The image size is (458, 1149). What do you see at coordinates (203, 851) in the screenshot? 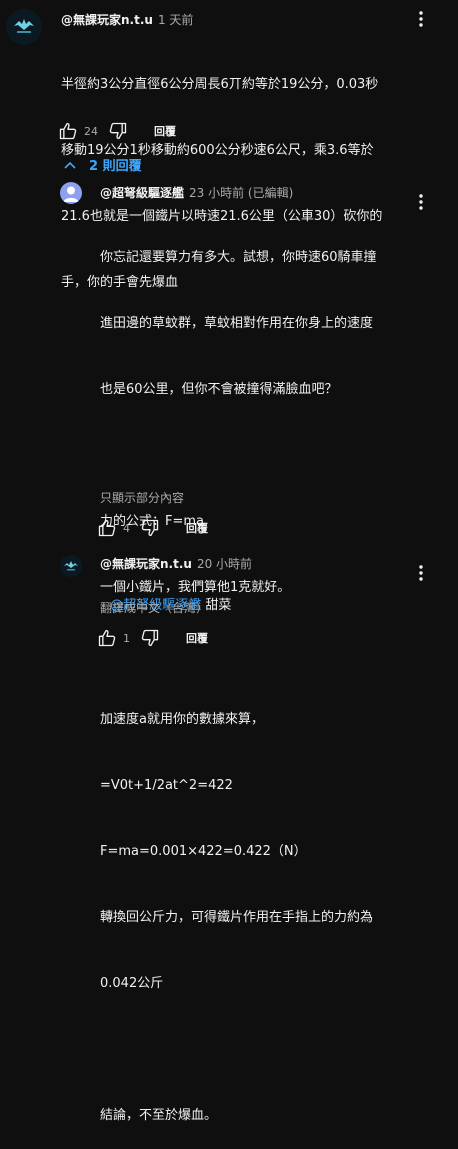
I see `reply-line: F=ma=0.001×422=0.422（N）` at bounding box center [203, 851].